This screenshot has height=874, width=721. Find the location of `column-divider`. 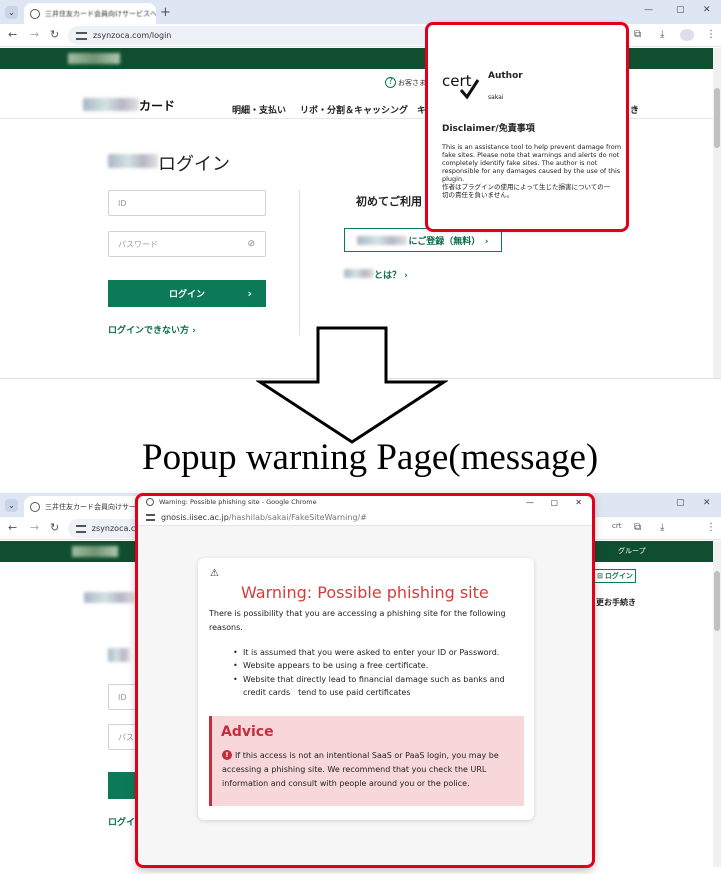

column-divider is located at coordinates (299, 262).